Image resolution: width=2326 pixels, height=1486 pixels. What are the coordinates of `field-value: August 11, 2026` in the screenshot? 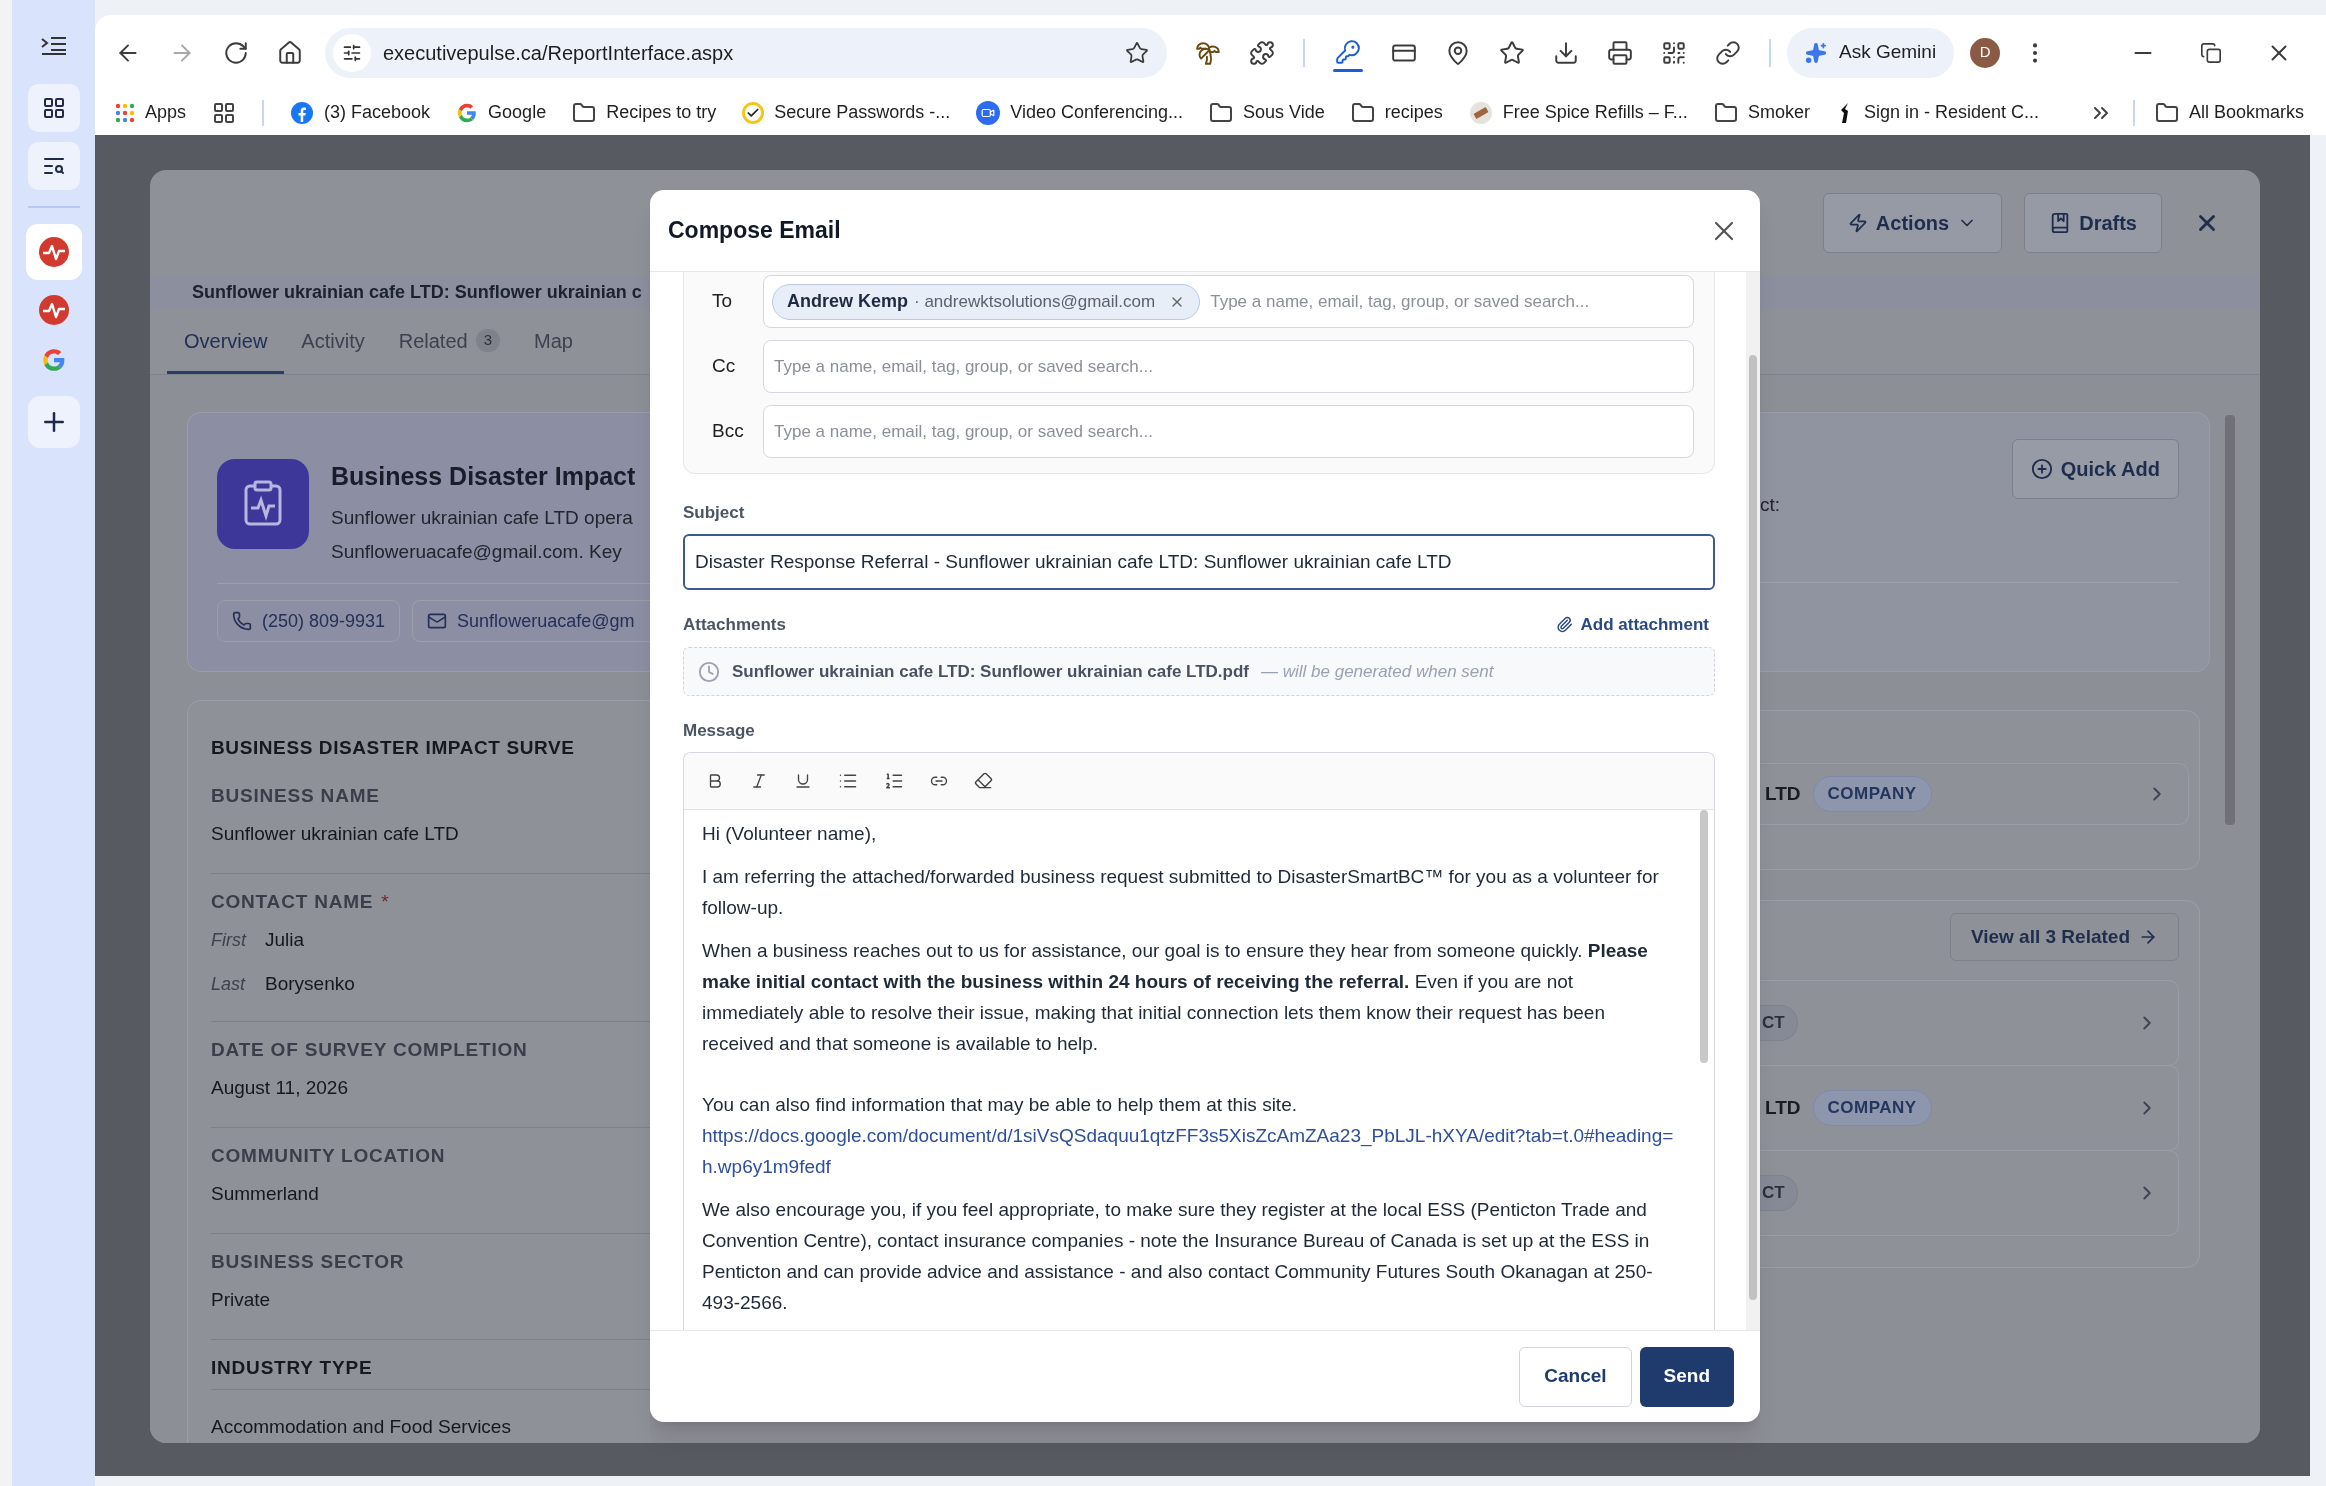 It's located at (280, 1088).